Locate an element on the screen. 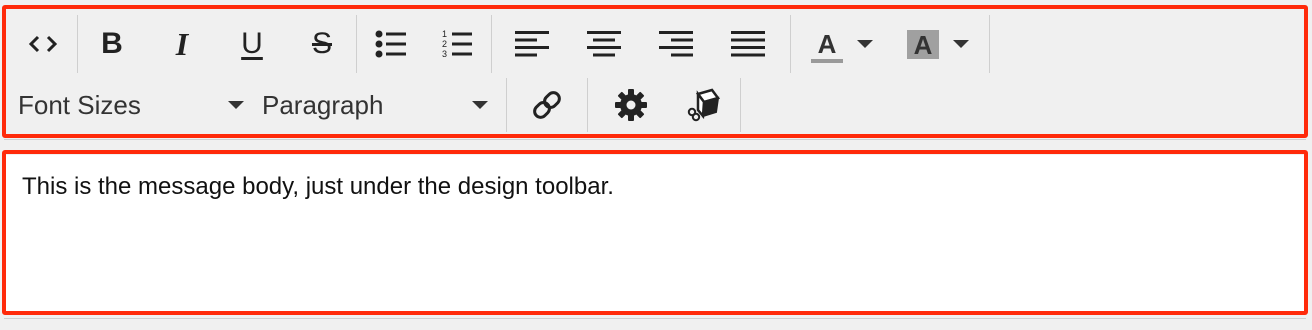 This screenshot has width=1312, height=330. align-center-button is located at coordinates (604, 44).